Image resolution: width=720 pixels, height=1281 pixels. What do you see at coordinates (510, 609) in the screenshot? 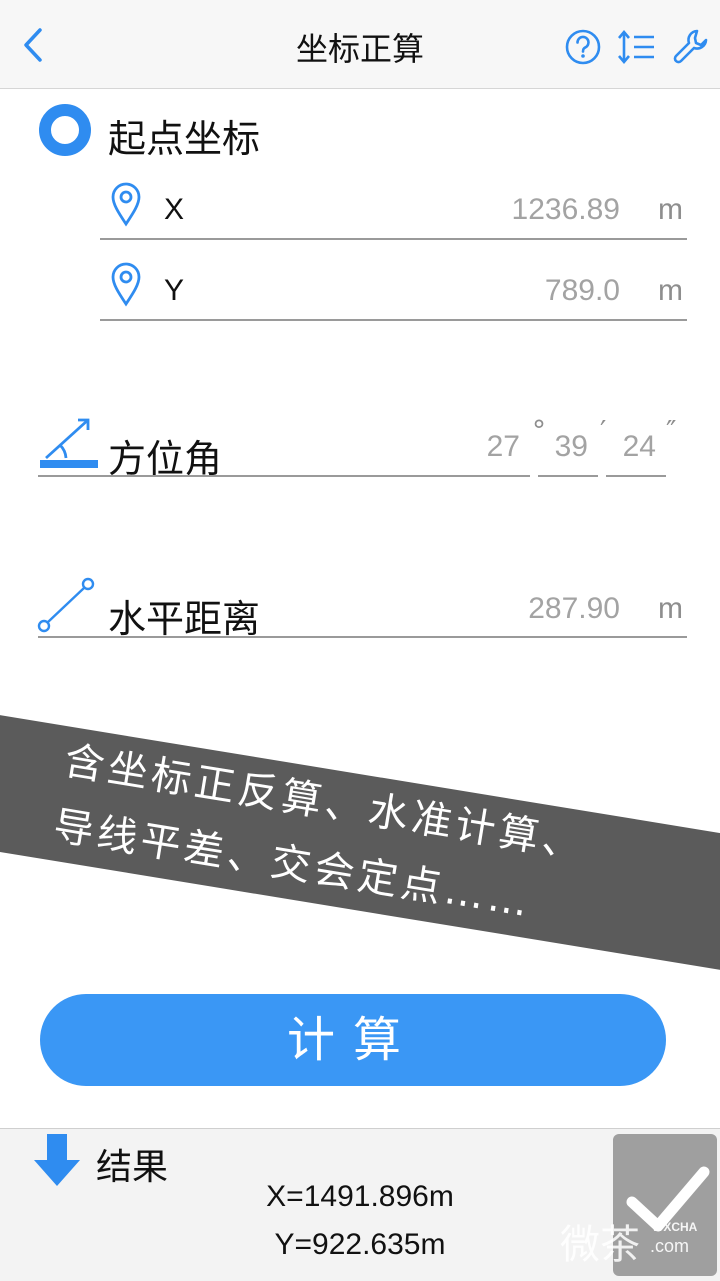
I see `distance-input: 287.90` at bounding box center [510, 609].